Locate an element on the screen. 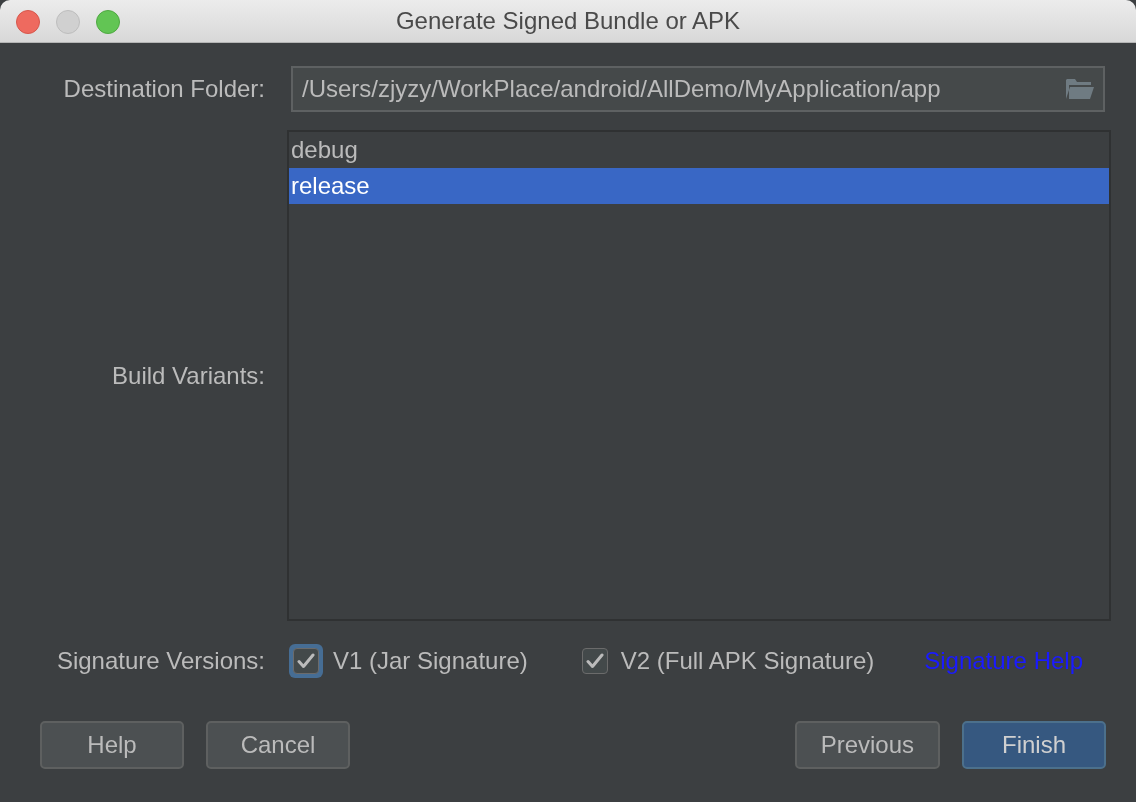  close-button is located at coordinates (28, 22).